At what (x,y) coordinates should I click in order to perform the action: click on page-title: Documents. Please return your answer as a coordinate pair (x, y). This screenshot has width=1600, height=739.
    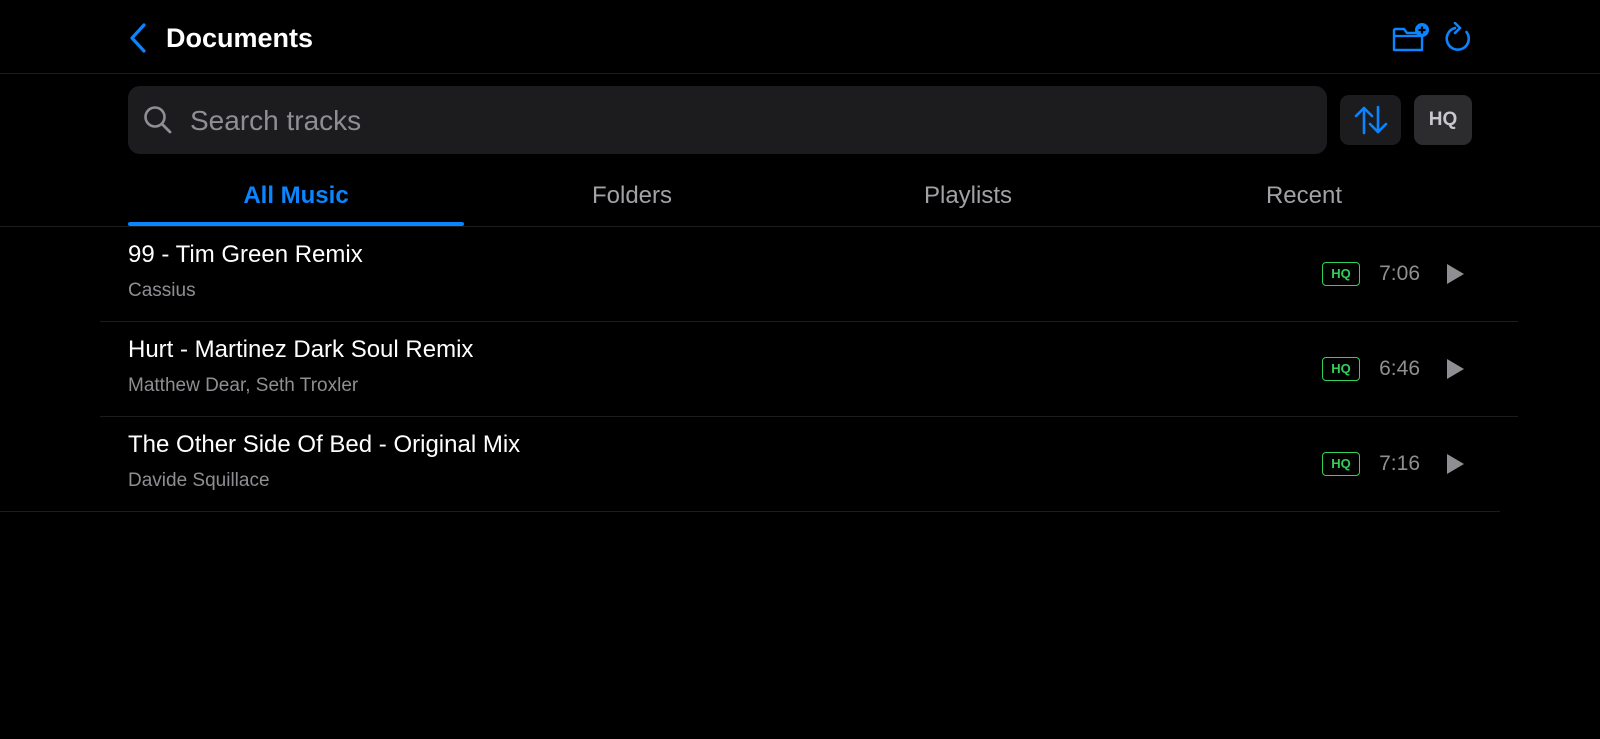
    Looking at the image, I should click on (240, 38).